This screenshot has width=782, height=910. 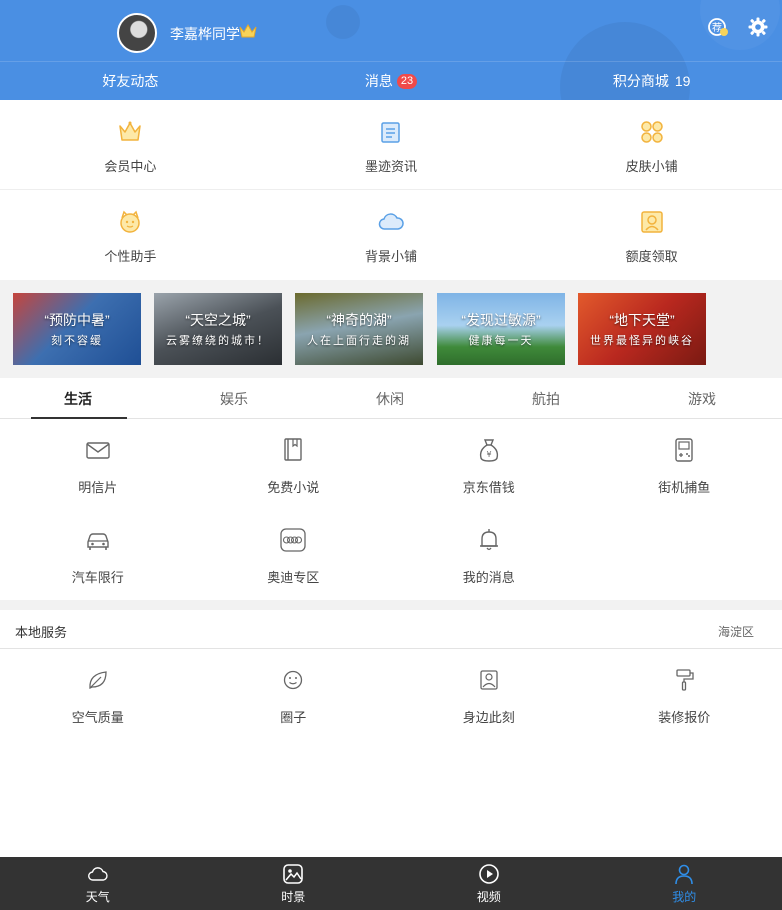 What do you see at coordinates (293, 680) in the screenshot?
I see `smiley-icon` at bounding box center [293, 680].